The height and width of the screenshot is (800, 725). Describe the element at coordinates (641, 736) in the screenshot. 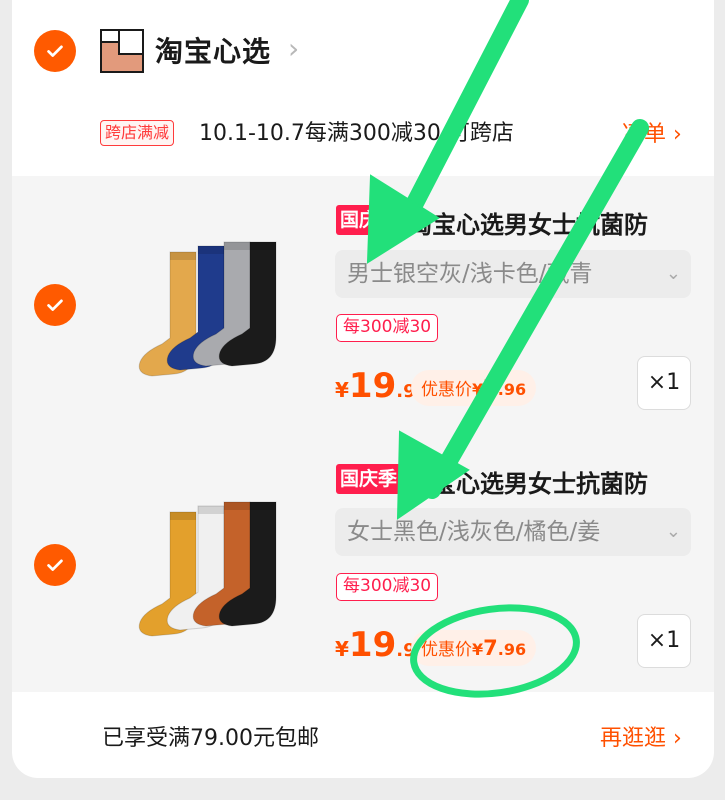

I see `browse-more-link: 再逛逛 ›` at that location.